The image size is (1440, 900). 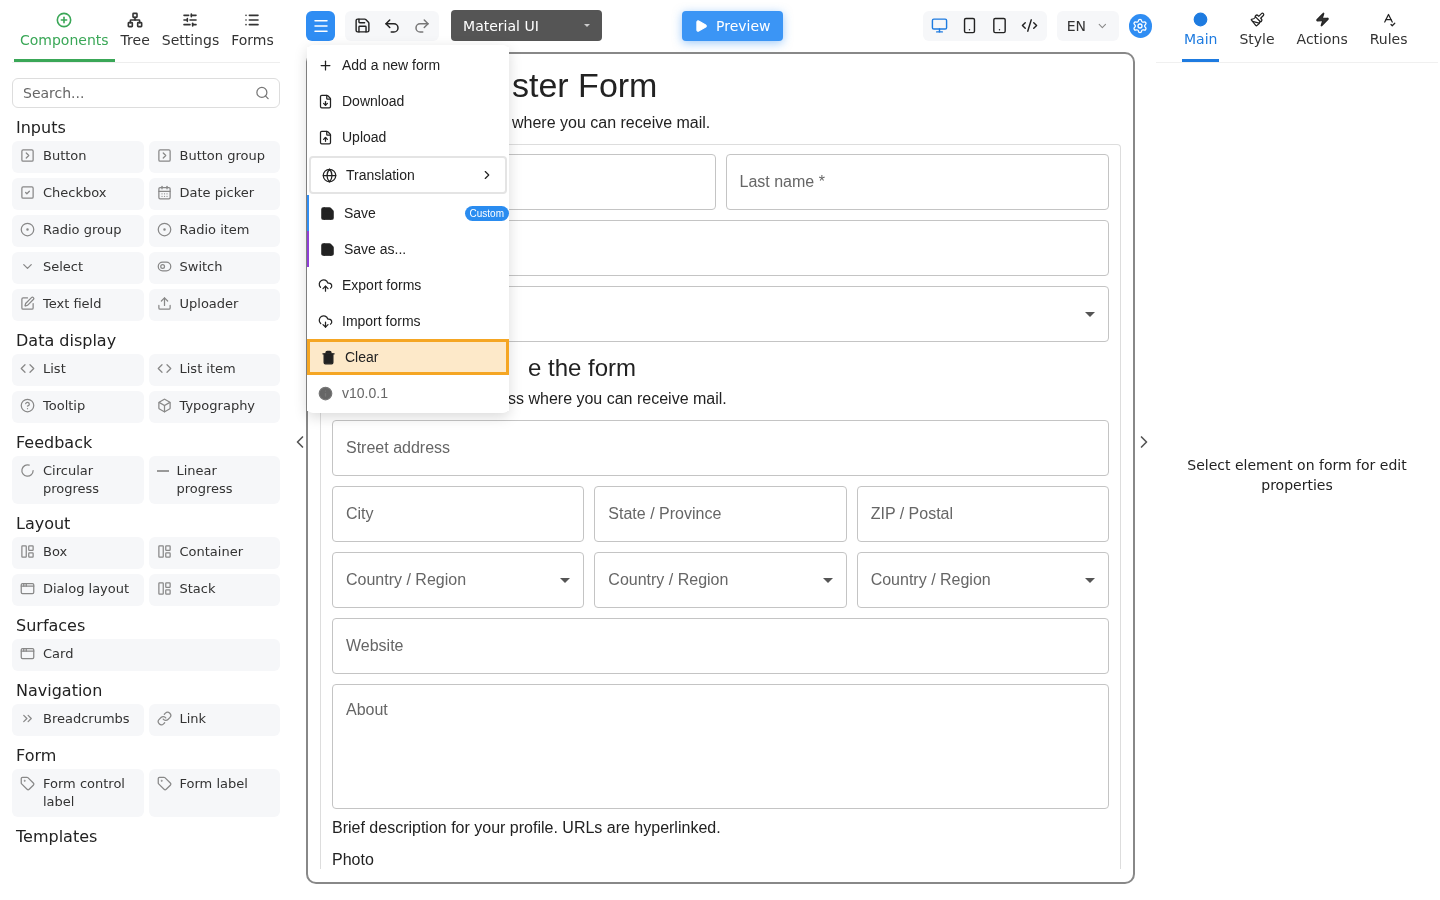 What do you see at coordinates (720, 514) in the screenshot?
I see `input-field: State / Province` at bounding box center [720, 514].